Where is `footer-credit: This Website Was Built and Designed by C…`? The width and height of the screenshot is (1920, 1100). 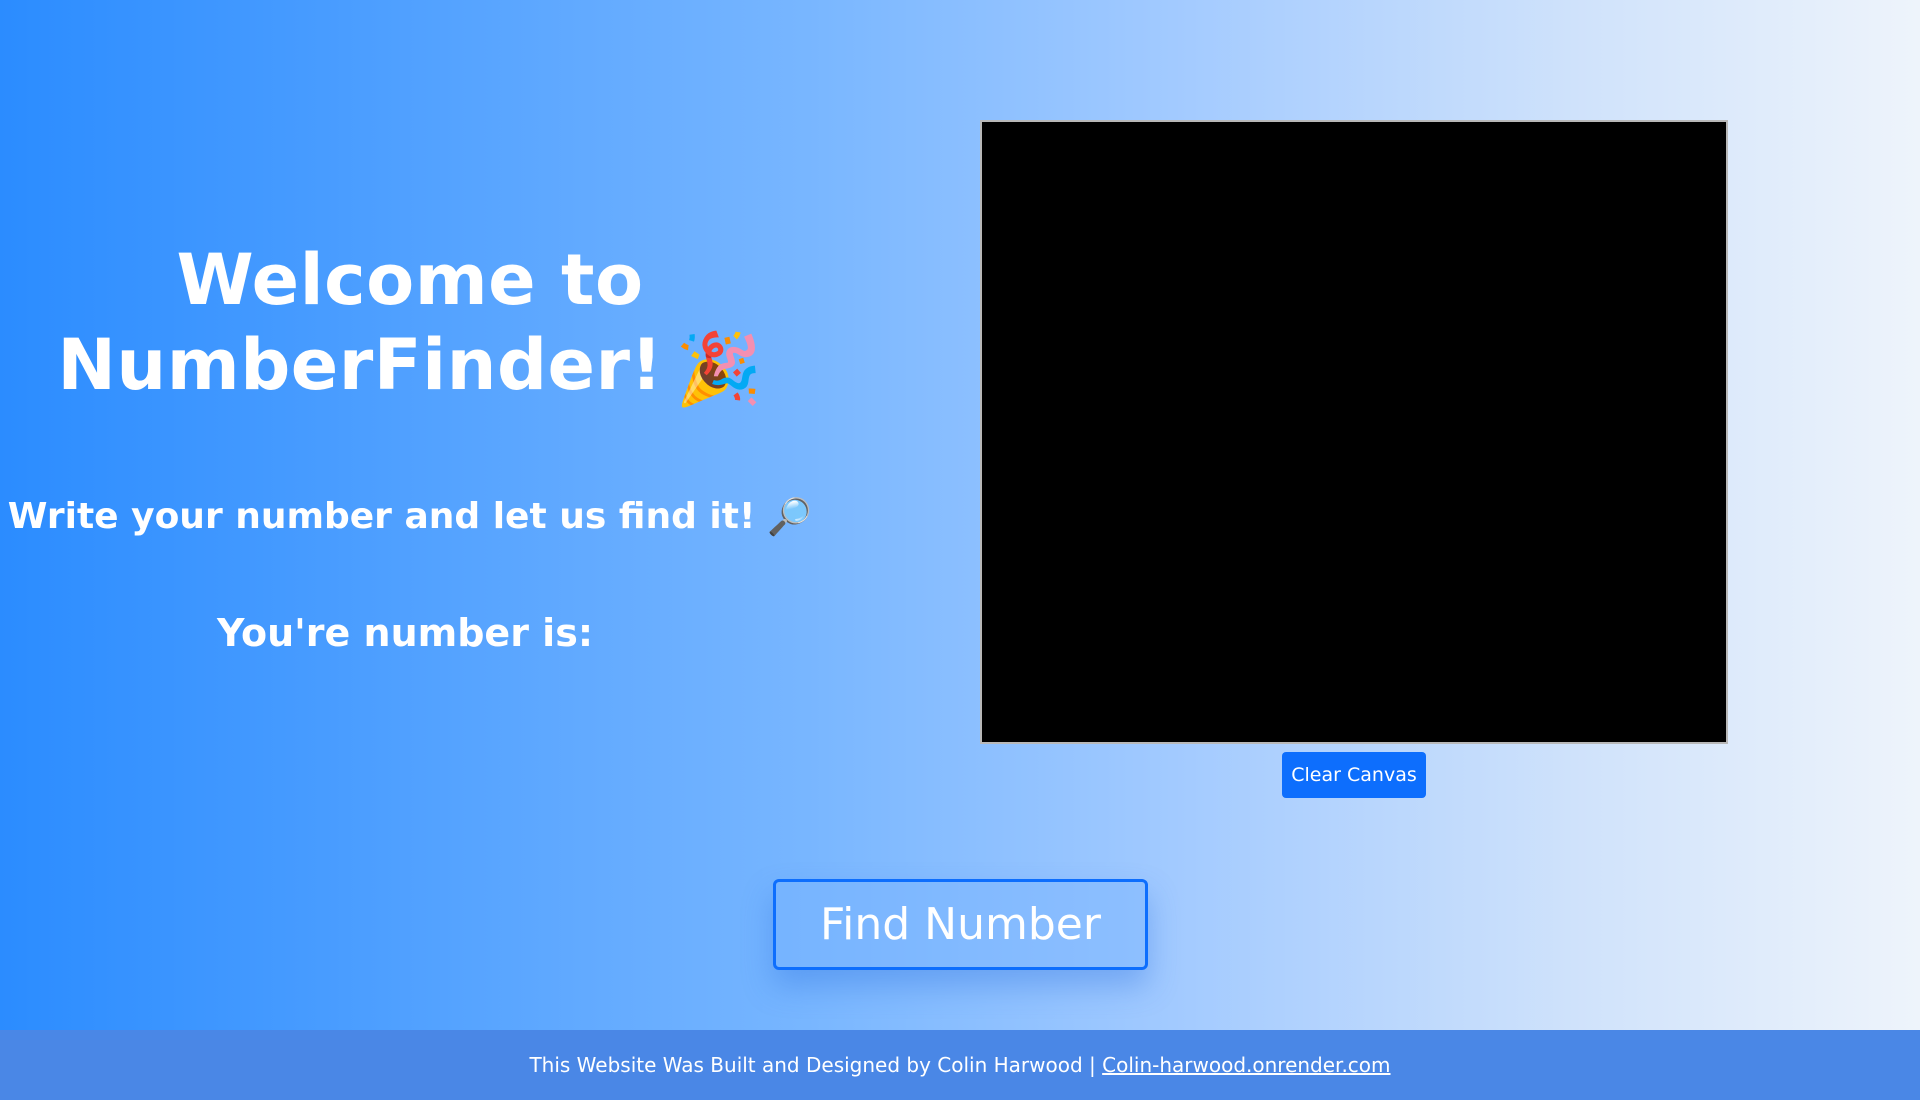 footer-credit: This Website Was Built and Designed by C… is located at coordinates (812, 1065).